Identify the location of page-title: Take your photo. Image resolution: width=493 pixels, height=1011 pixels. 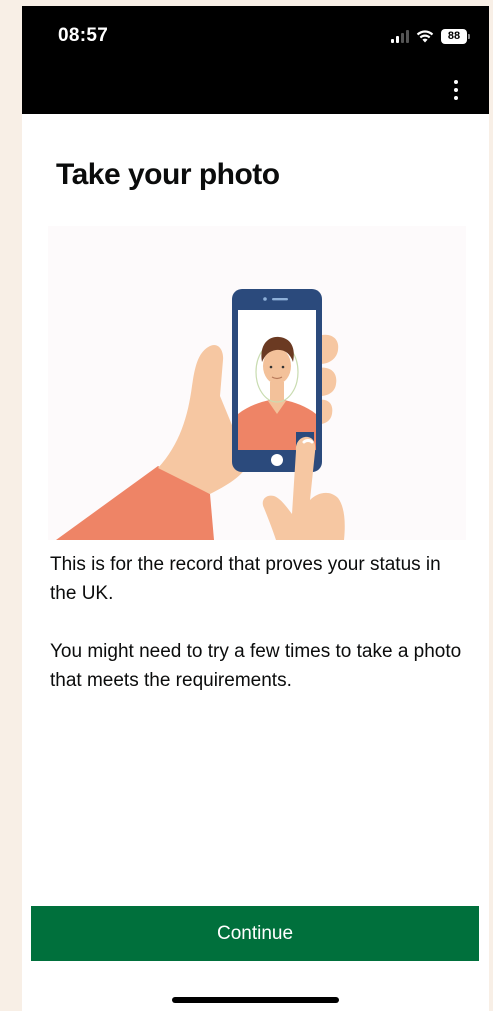
(168, 174).